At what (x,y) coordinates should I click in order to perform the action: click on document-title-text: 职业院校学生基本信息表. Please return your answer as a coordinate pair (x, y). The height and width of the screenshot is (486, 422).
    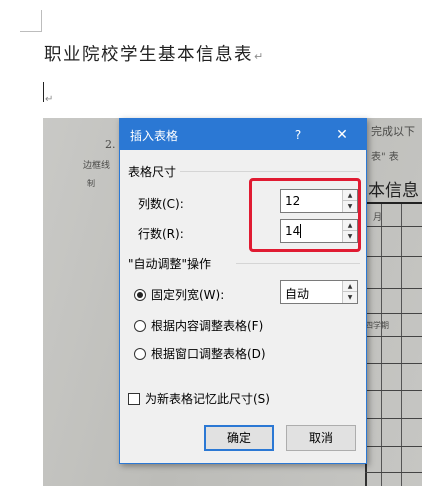
    Looking at the image, I should click on (148, 55).